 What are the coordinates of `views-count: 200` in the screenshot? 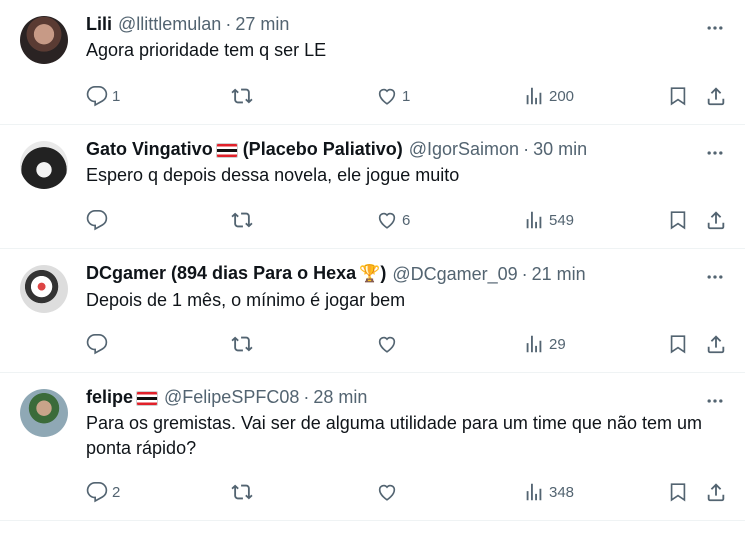 It's located at (562, 96).